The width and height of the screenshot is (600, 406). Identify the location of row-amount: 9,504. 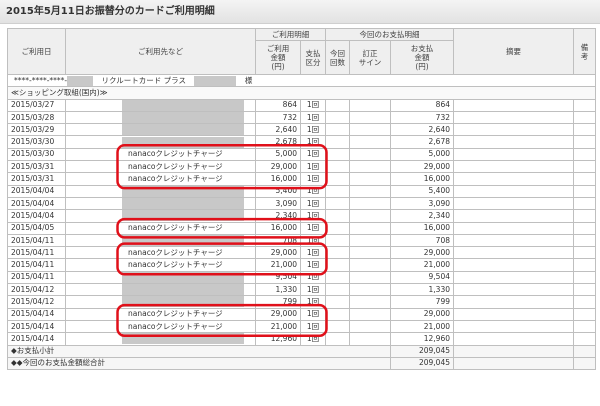
(278, 277).